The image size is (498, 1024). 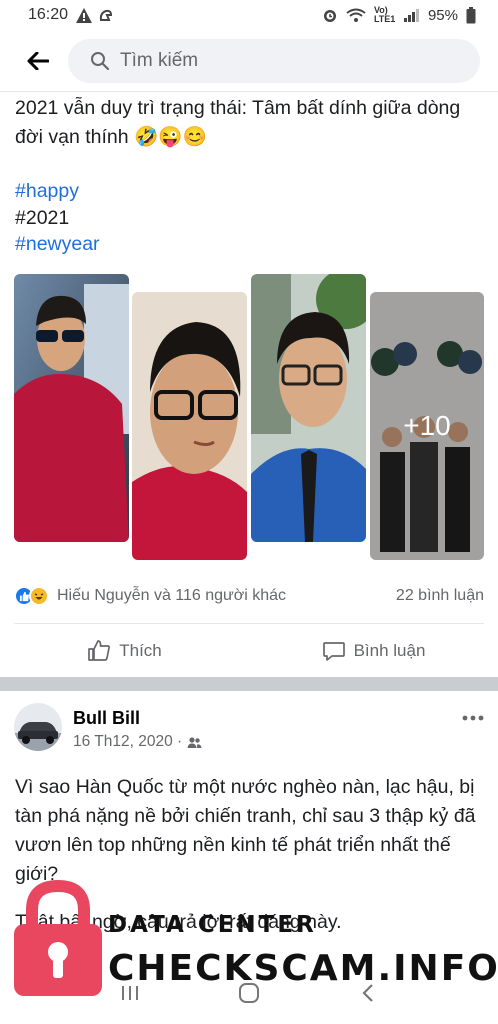 I want to click on author-name: Bull Bill, so click(x=137, y=718).